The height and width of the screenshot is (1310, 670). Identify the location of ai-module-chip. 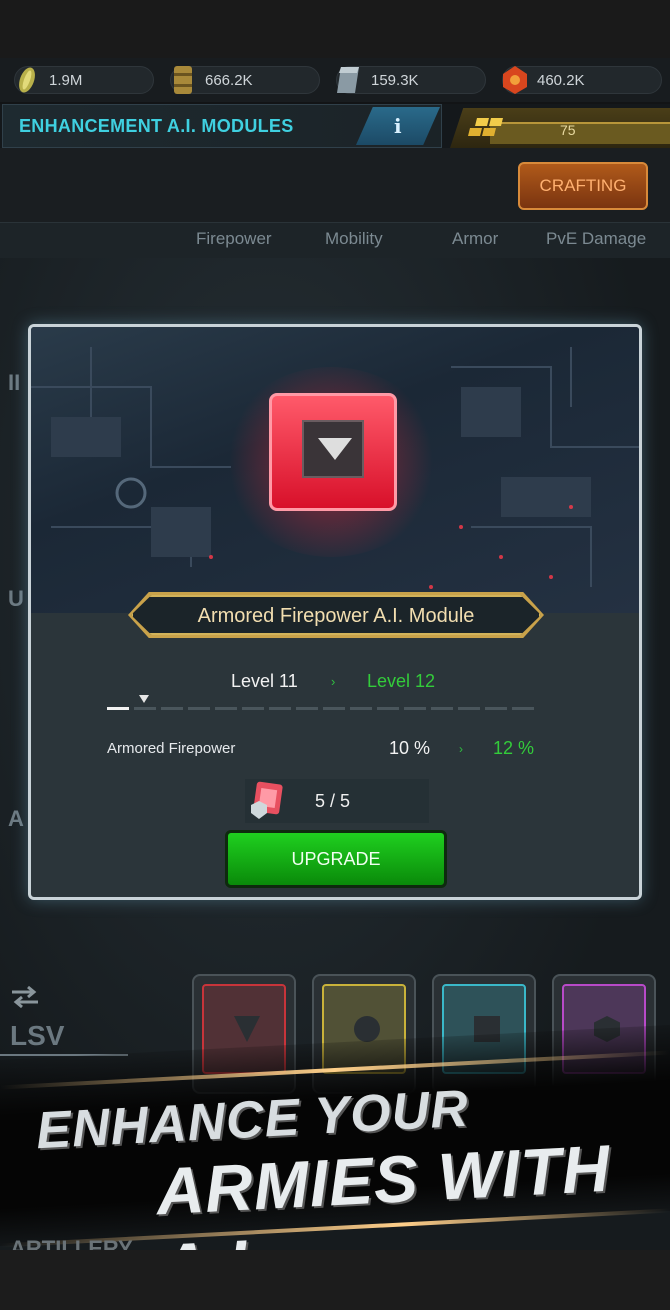
(333, 452).